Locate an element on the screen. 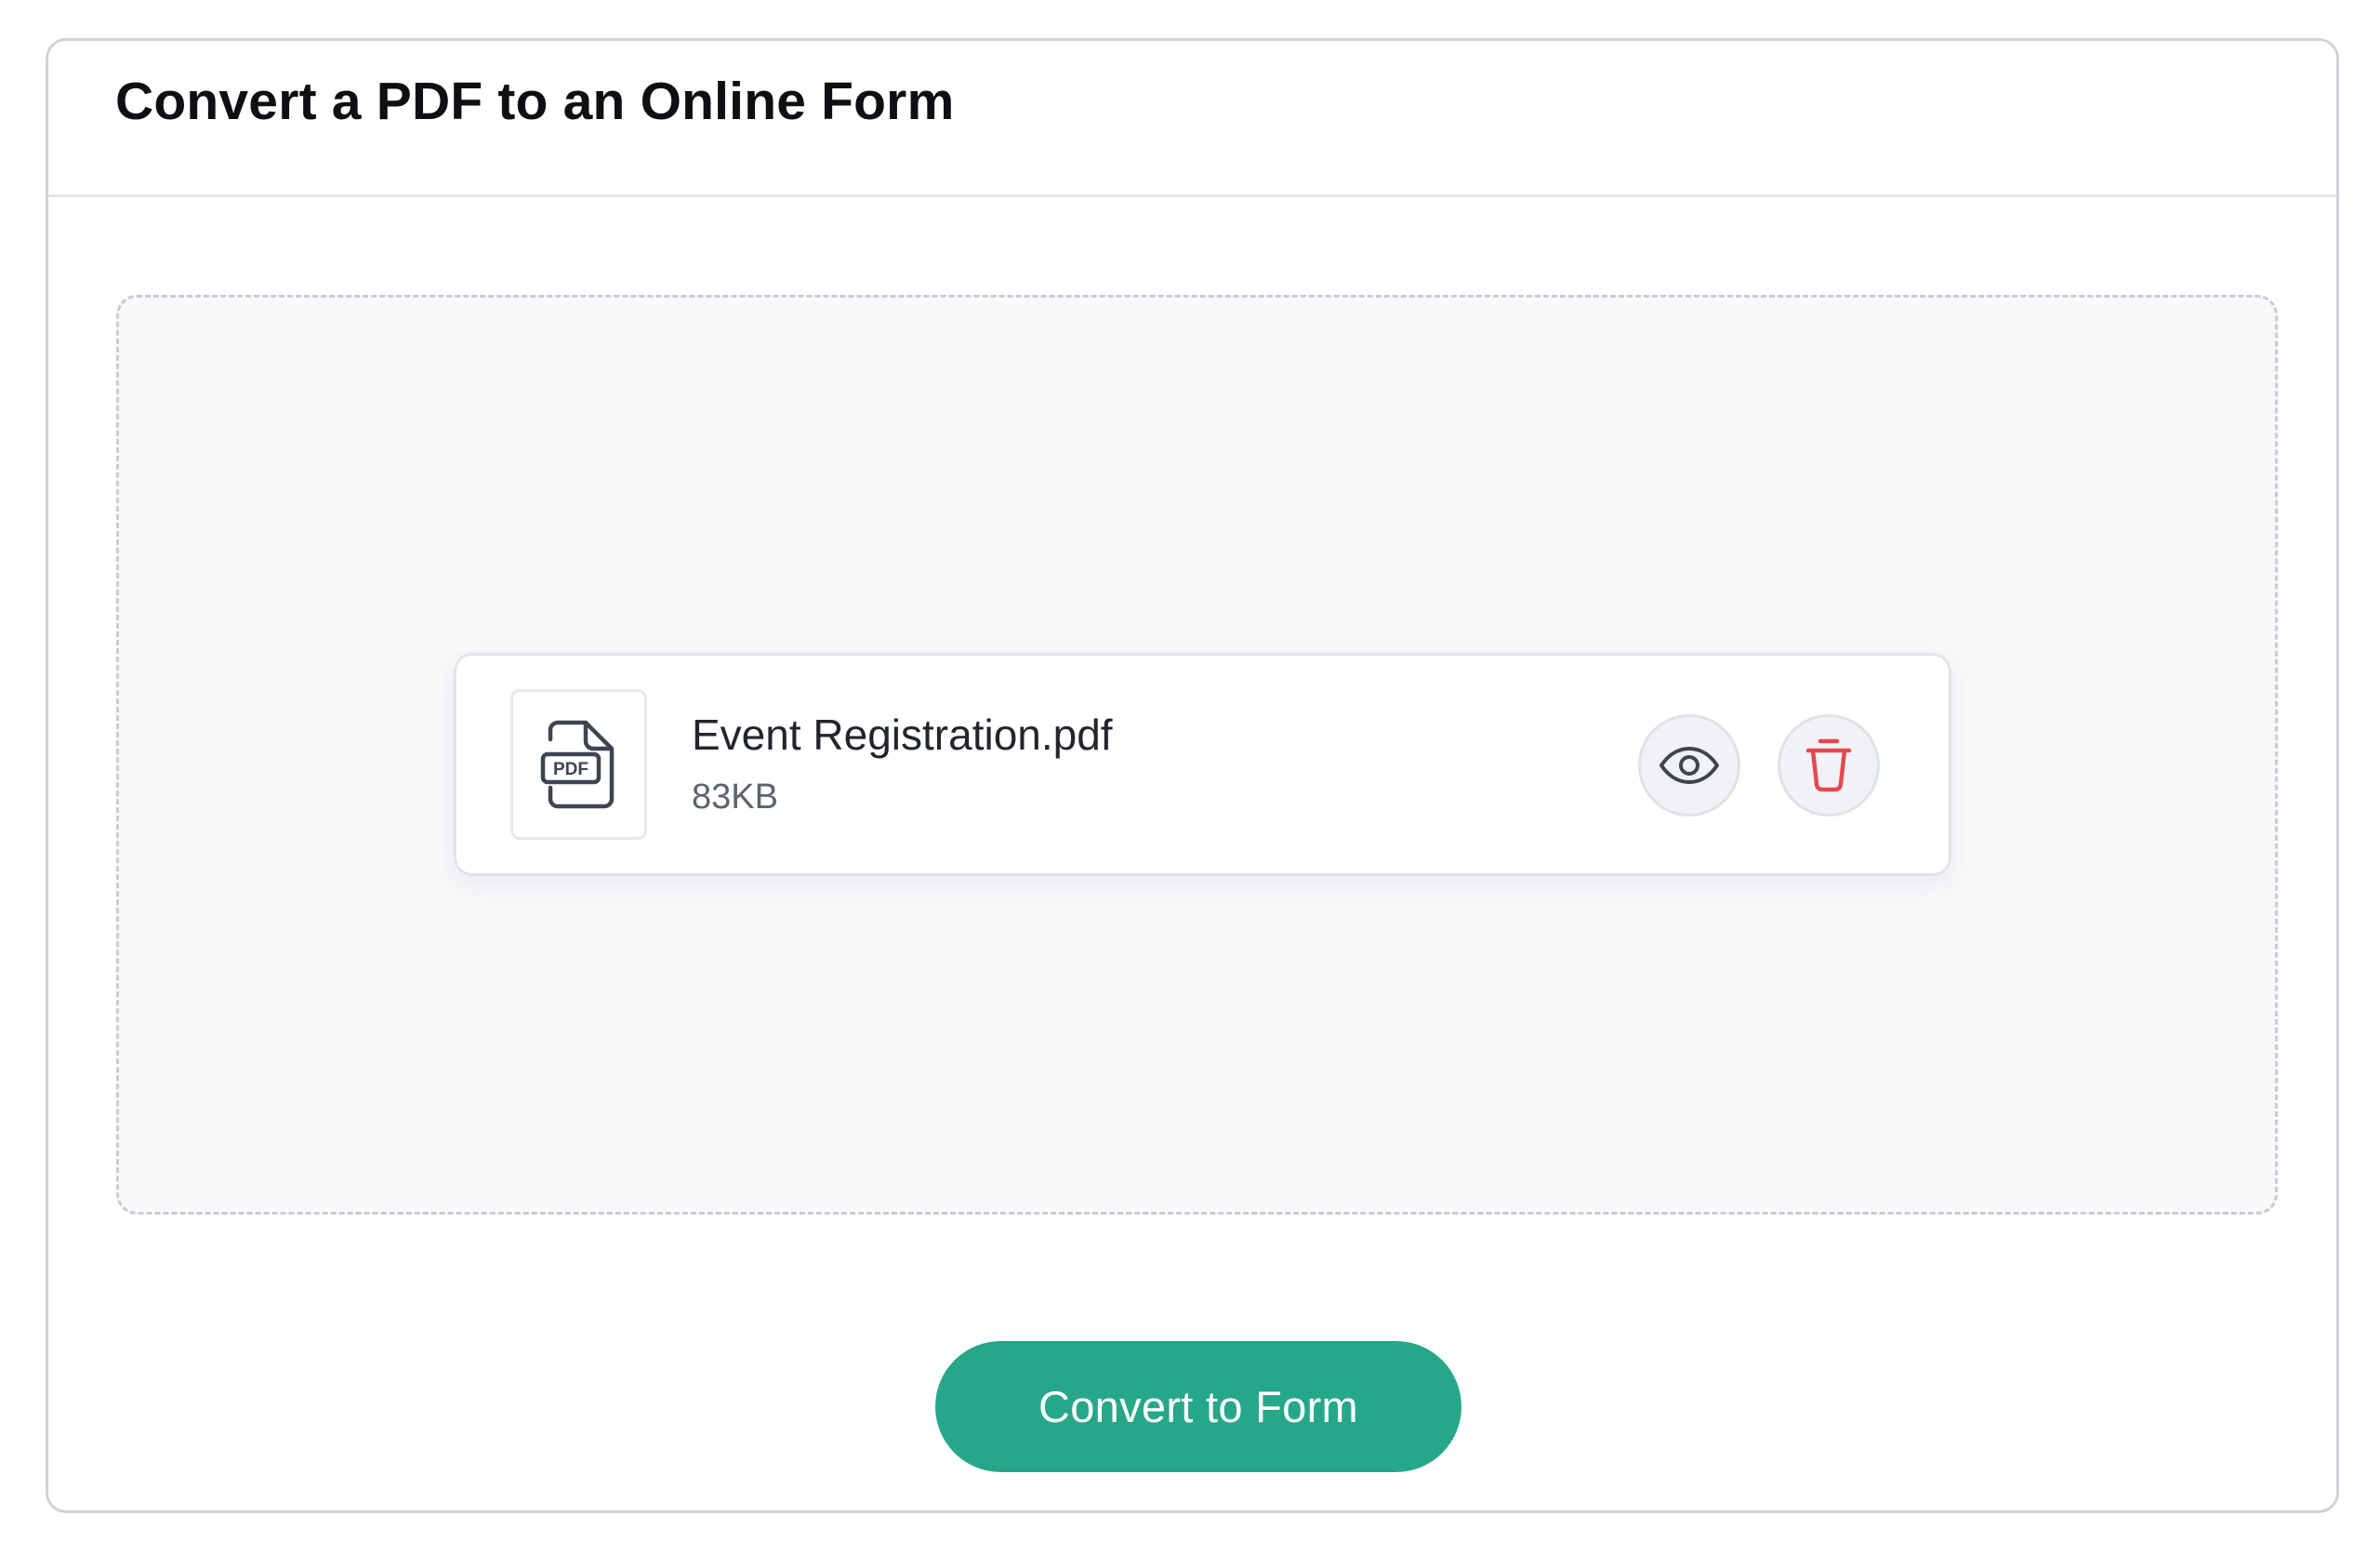  page-title: Convert a PDF to an Online Form is located at coordinates (535, 101).